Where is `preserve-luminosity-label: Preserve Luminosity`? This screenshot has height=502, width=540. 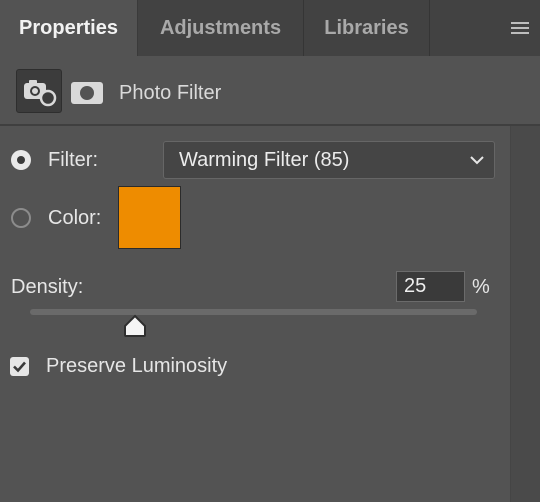
preserve-luminosity-label: Preserve Luminosity is located at coordinates (137, 366).